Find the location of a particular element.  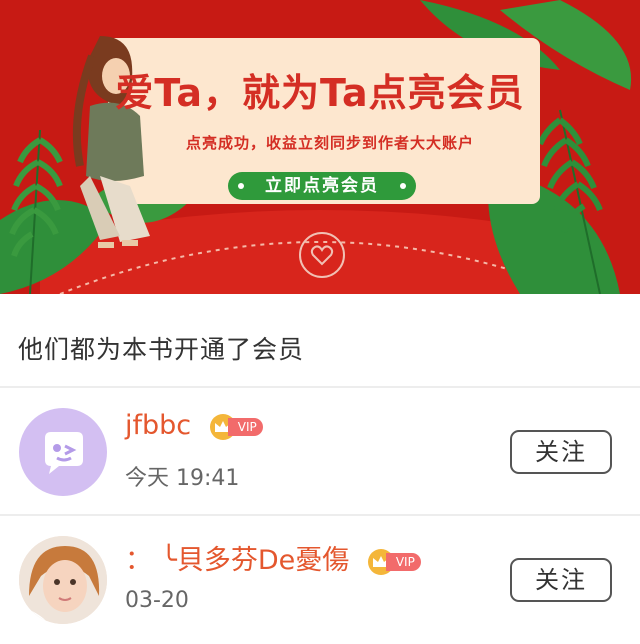

chat-bubble-icon is located at coordinates (64, 453).